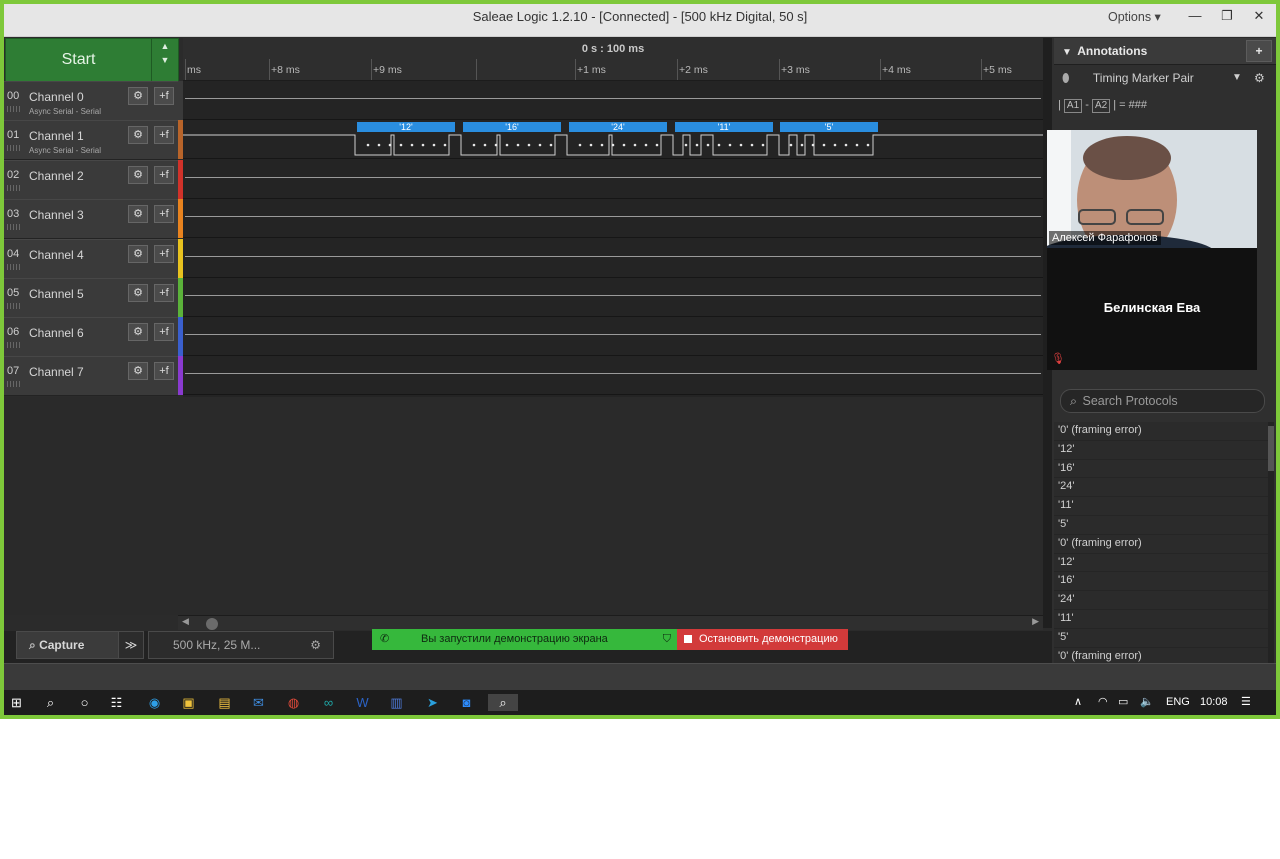  What do you see at coordinates (610, 622) in the screenshot?
I see `horizontal-scrollbar: ◀ ▶` at bounding box center [610, 622].